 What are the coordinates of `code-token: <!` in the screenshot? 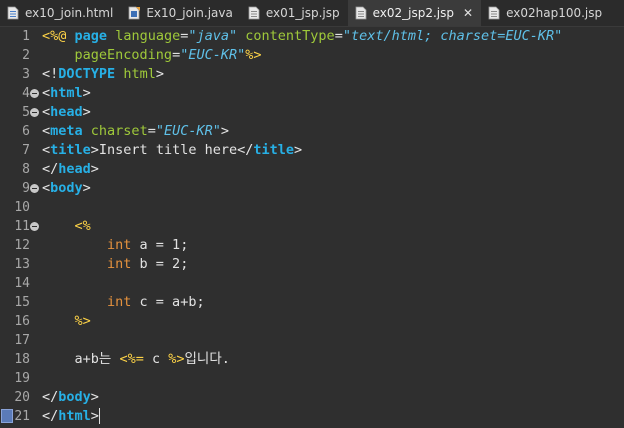 It's located at (50, 74).